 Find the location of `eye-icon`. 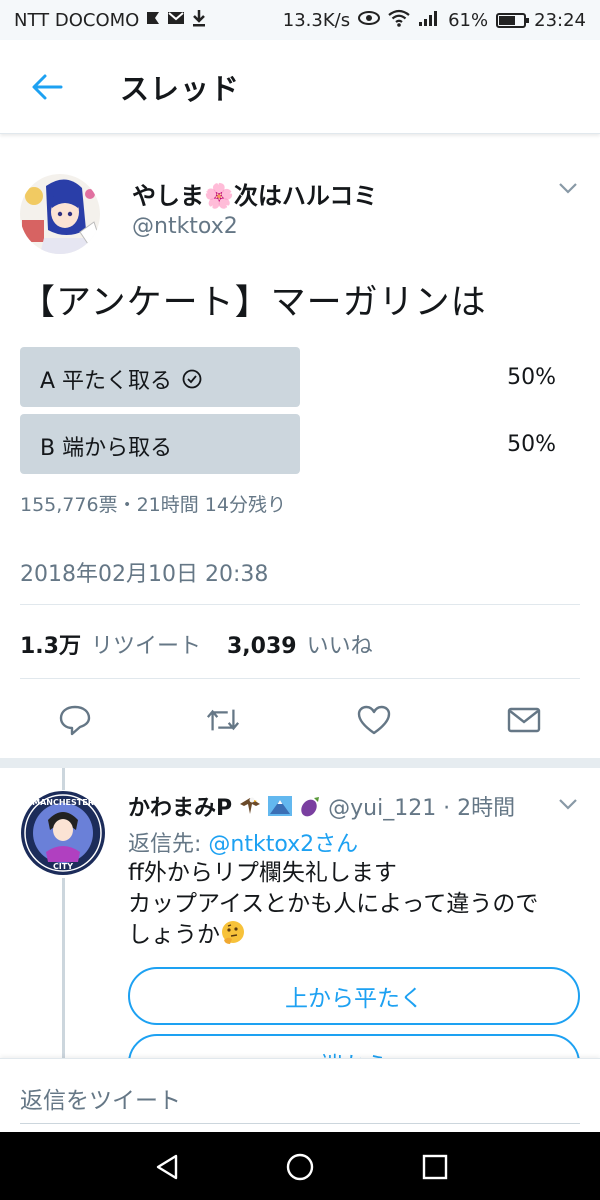

eye-icon is located at coordinates (369, 20).